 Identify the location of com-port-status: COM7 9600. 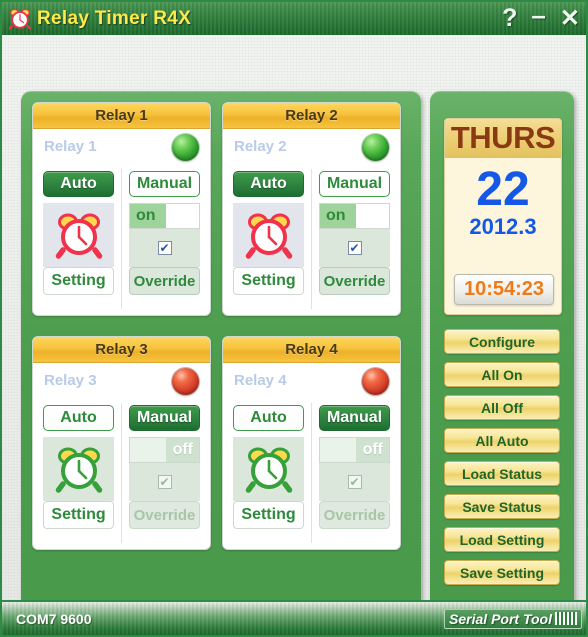
(54, 618).